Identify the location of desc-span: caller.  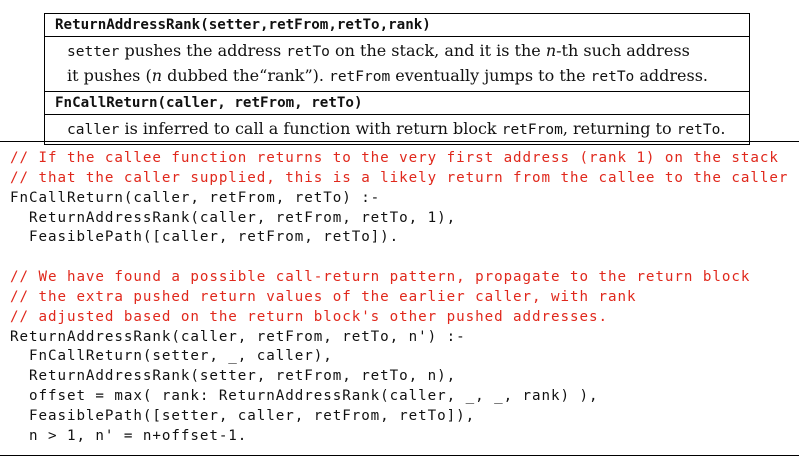
(93, 130).